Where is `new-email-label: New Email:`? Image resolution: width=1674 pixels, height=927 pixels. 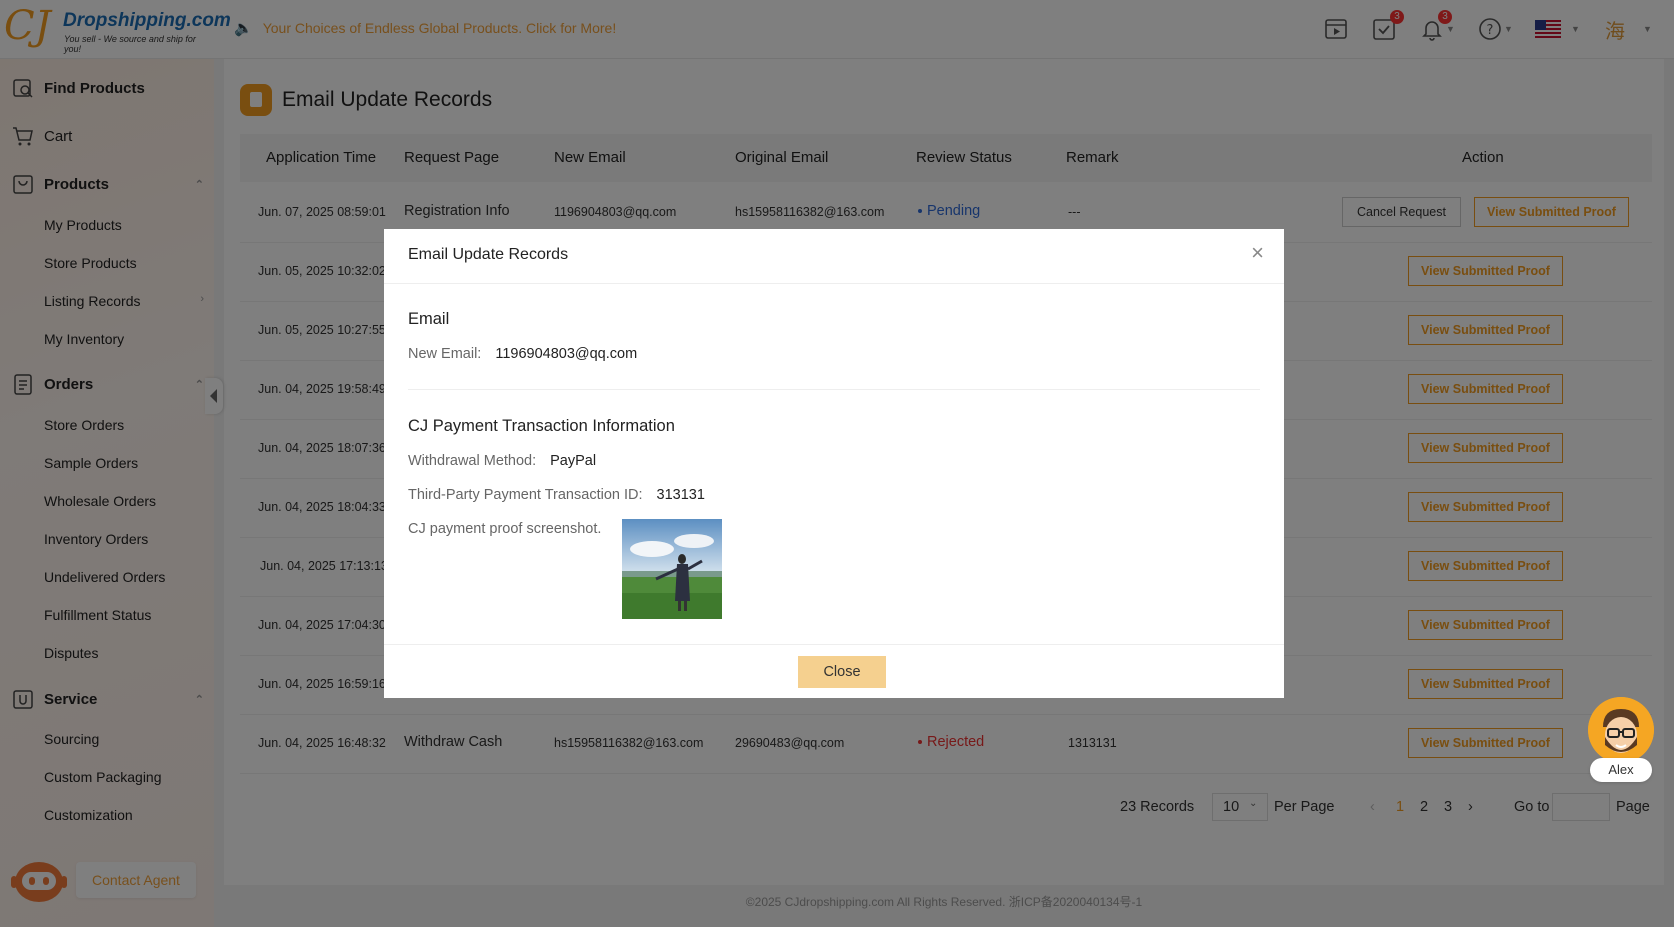 new-email-label: New Email: is located at coordinates (445, 354).